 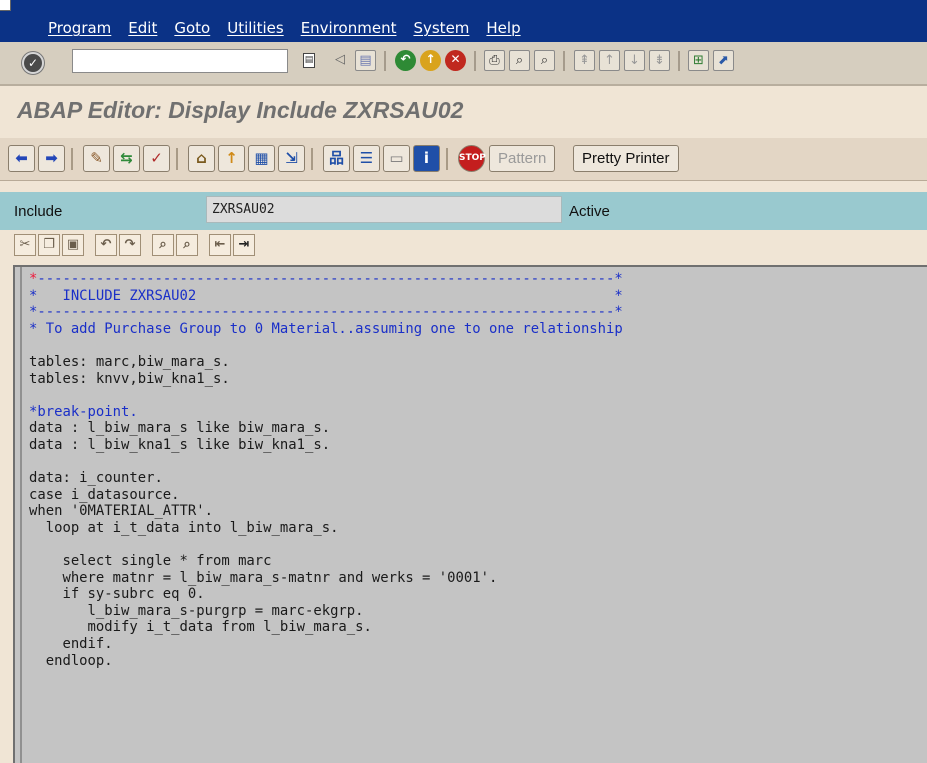 What do you see at coordinates (25, 245) in the screenshot?
I see `cut-icon: ✂` at bounding box center [25, 245].